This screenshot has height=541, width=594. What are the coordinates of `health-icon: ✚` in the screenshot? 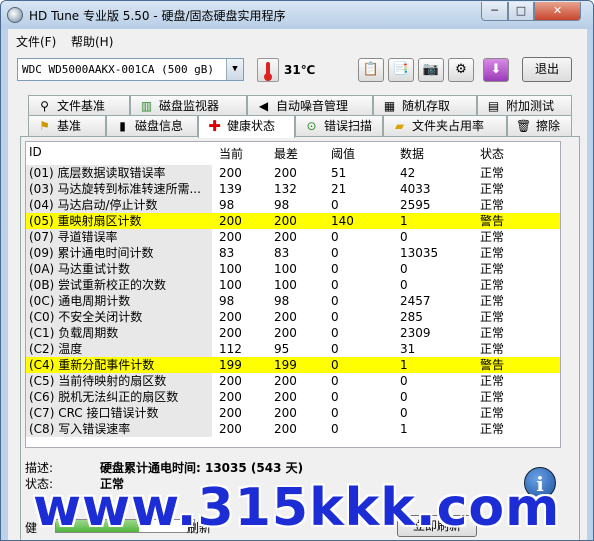 It's located at (214, 126).